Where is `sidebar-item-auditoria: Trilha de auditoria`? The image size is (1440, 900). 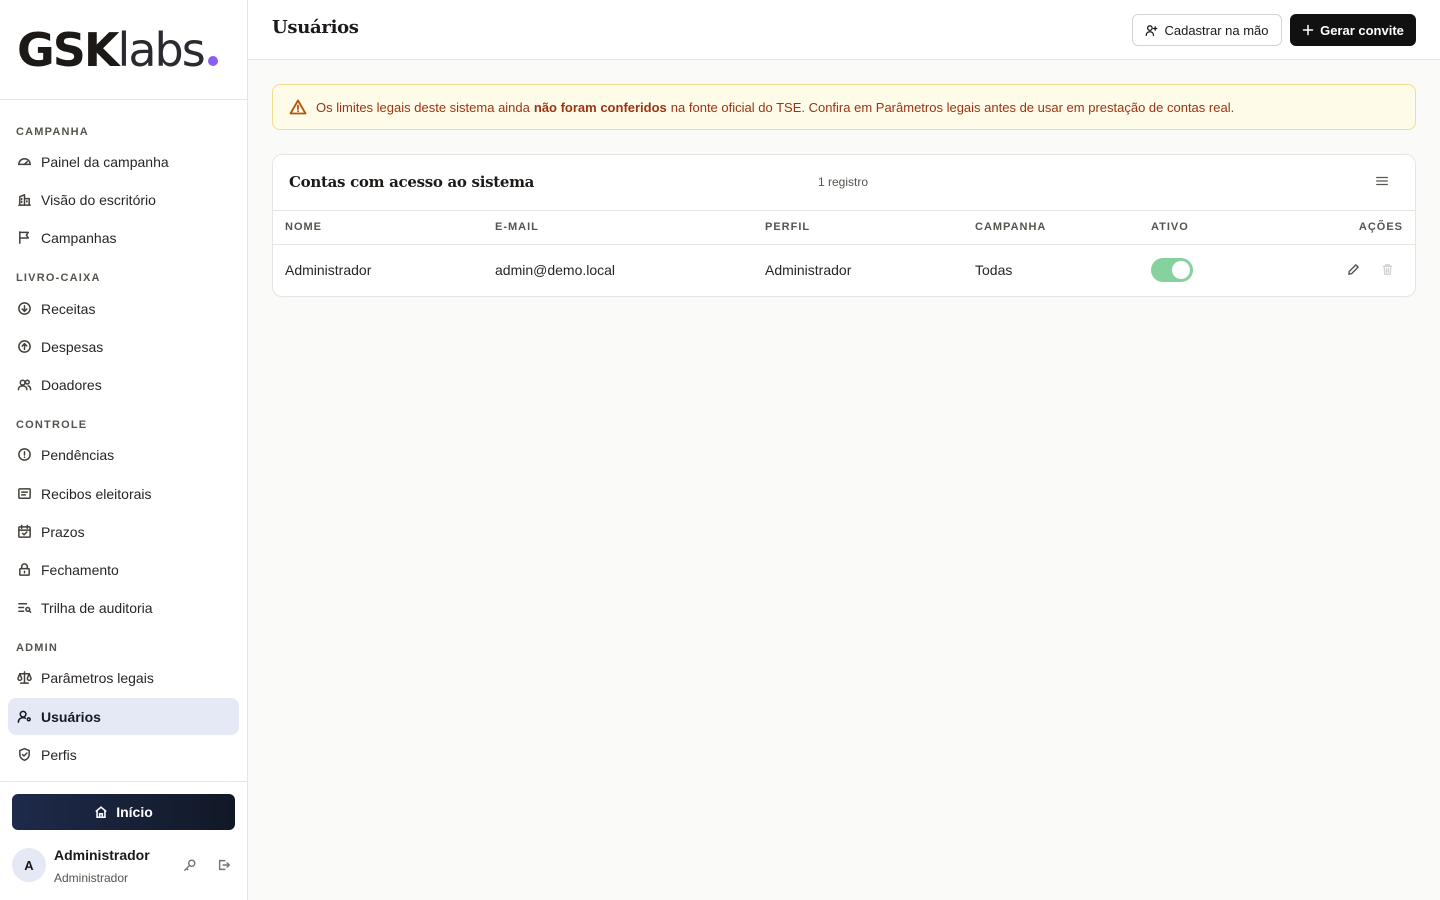 sidebar-item-auditoria: Trilha de auditoria is located at coordinates (123, 607).